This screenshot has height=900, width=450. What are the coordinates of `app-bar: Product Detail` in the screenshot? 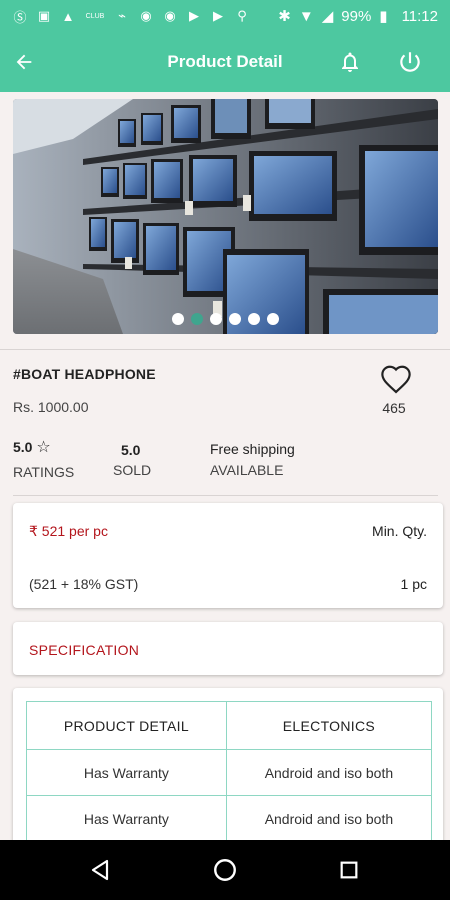 It's located at (225, 62).